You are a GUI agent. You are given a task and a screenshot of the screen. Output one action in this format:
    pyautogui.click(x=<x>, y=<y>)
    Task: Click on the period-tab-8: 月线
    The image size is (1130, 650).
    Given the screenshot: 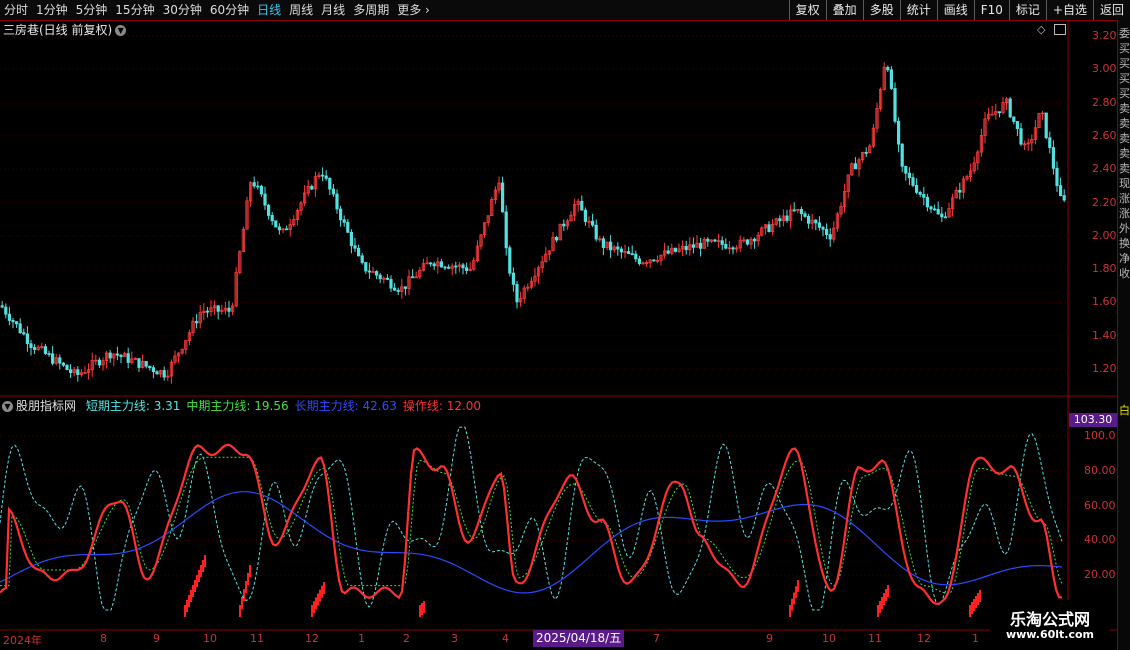 What is the action you would take?
    pyautogui.click(x=333, y=10)
    